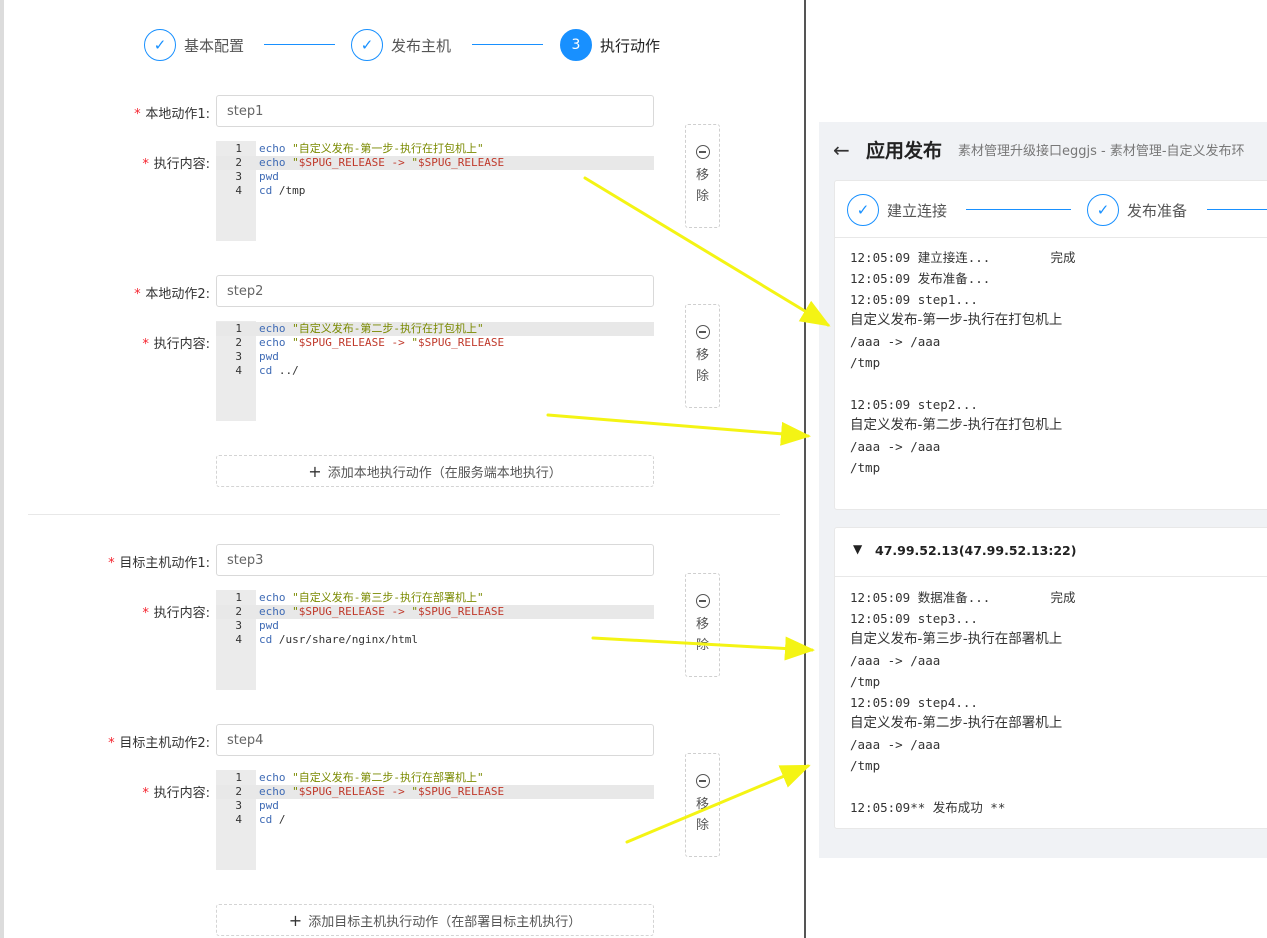 The image size is (1267, 938). Describe the element at coordinates (401, 45) in the screenshot. I see `step-publish-hosts: ✓ 发布主机` at that location.